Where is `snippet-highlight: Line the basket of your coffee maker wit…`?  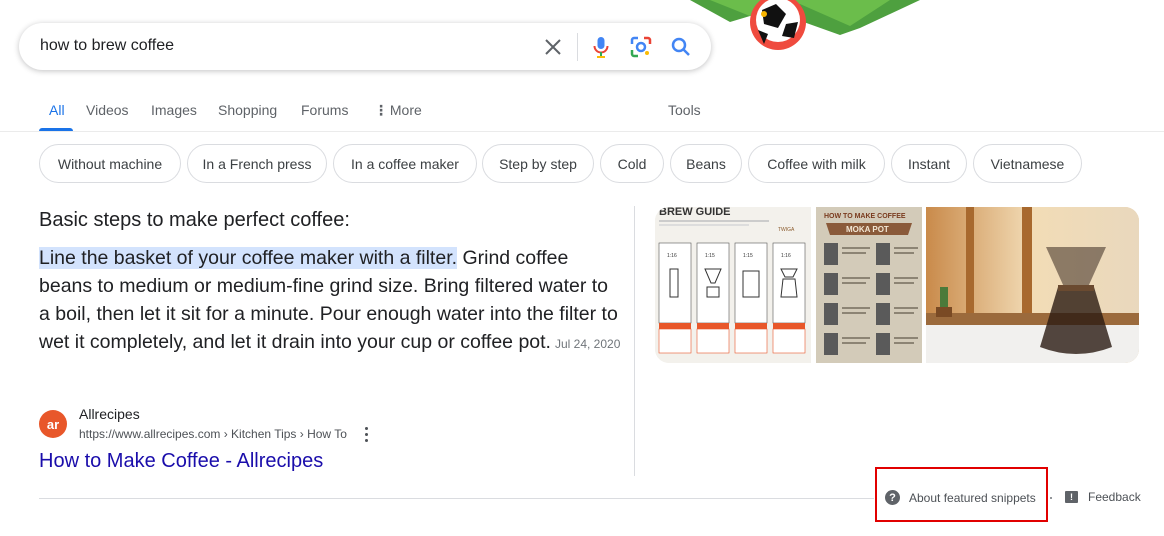
snippet-highlight: Line the basket of your coffee maker wit… is located at coordinates (248, 258).